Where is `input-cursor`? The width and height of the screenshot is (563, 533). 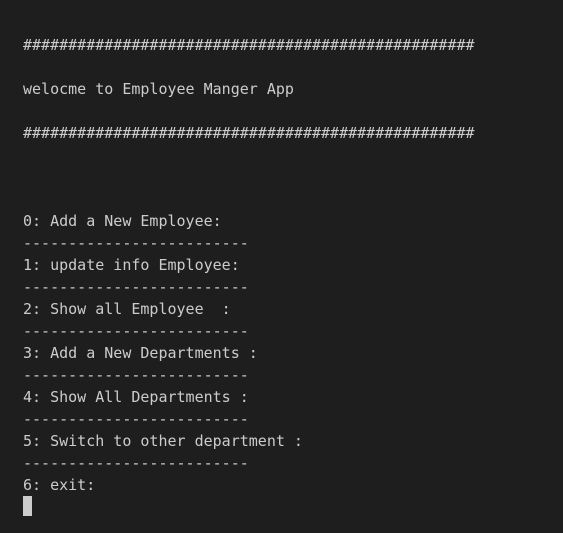
input-cursor is located at coordinates (27, 506).